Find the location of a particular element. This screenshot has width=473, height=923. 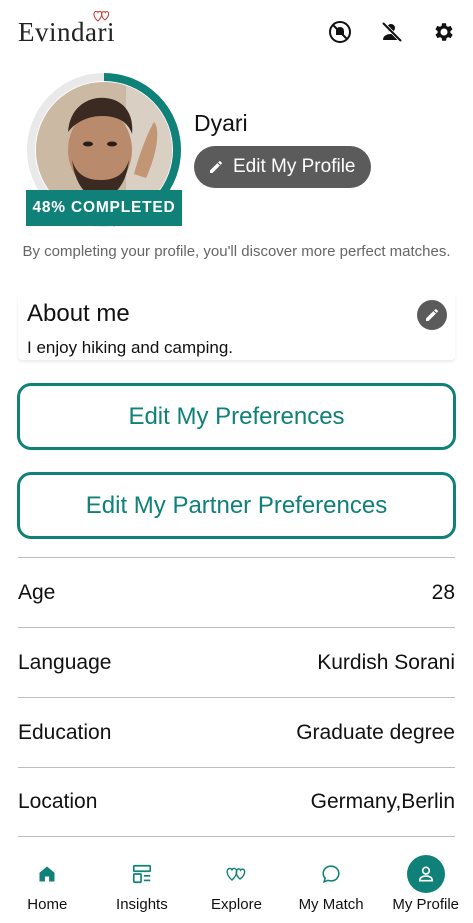

info-label: Location is located at coordinates (58, 801).